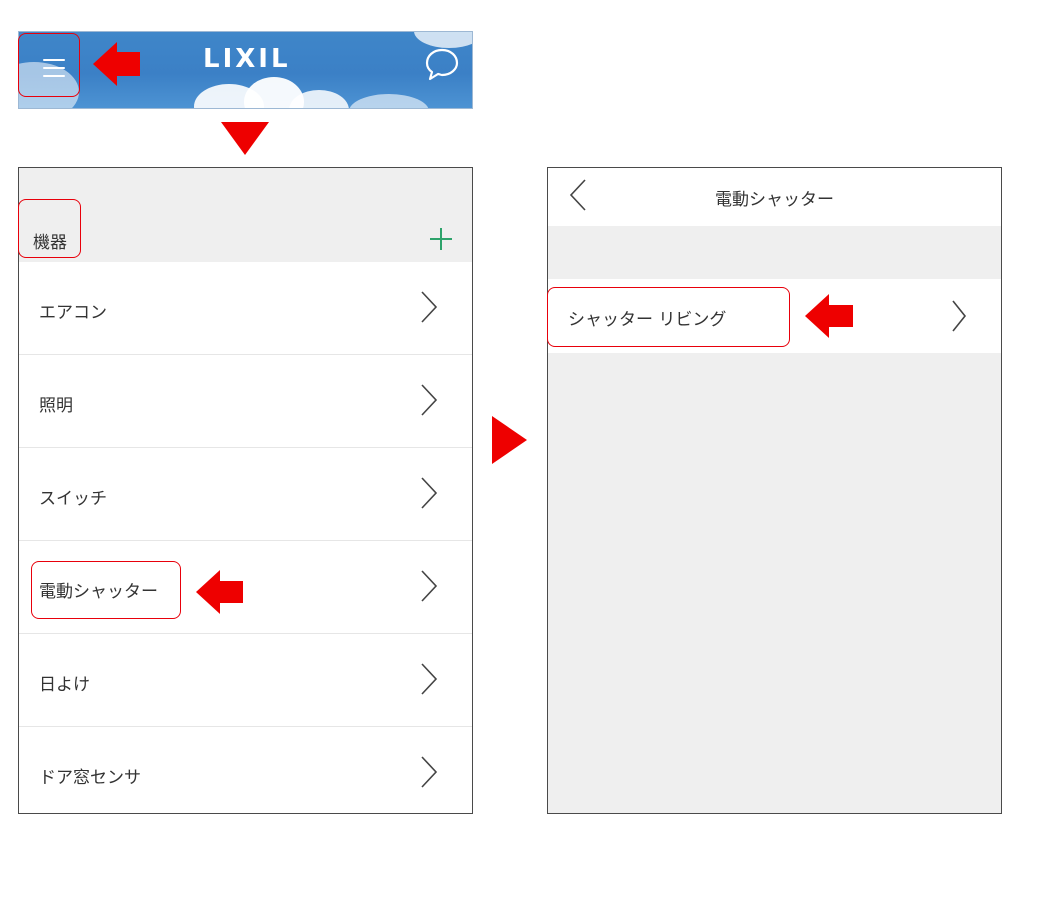  I want to click on lixil-logo: LIXIL, so click(247, 59).